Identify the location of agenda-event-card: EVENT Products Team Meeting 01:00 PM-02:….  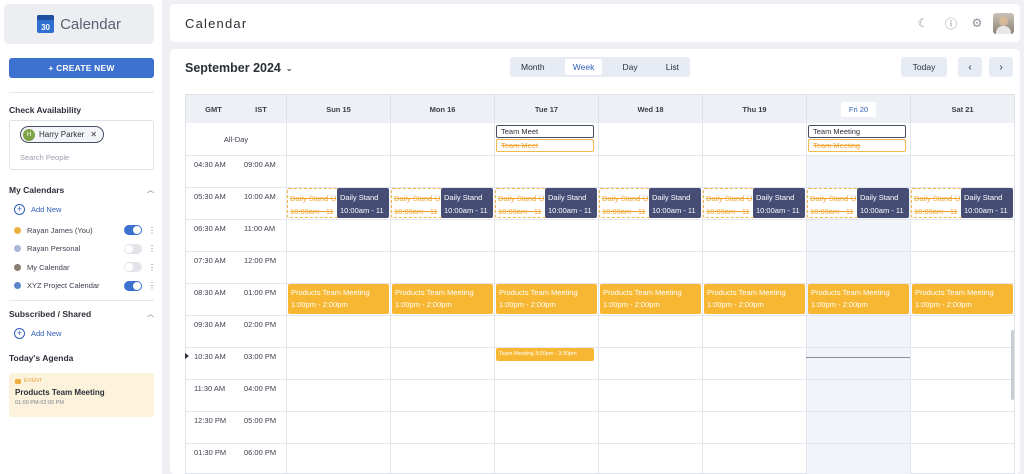
(81, 395).